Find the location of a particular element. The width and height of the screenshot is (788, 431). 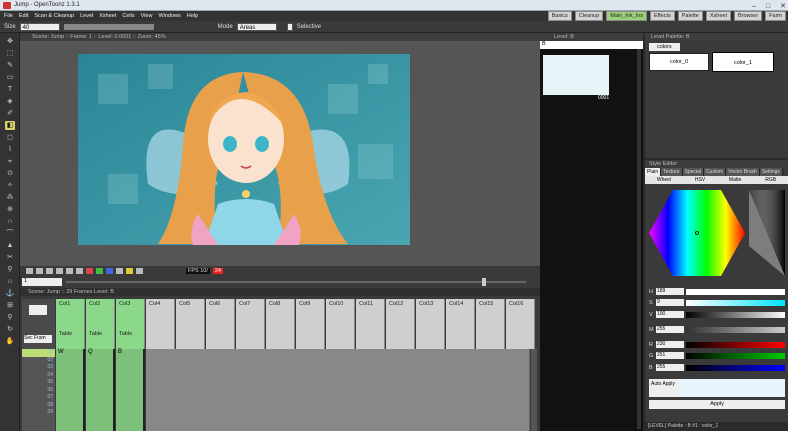

column-header-col13: Col13 is located at coordinates (430, 324).